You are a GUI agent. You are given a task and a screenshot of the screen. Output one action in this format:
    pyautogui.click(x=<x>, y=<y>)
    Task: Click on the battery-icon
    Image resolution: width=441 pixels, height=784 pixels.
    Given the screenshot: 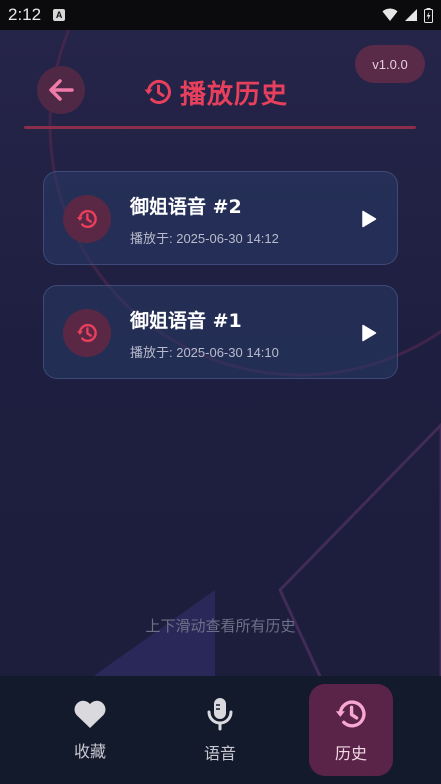 What is the action you would take?
    pyautogui.click(x=428, y=15)
    